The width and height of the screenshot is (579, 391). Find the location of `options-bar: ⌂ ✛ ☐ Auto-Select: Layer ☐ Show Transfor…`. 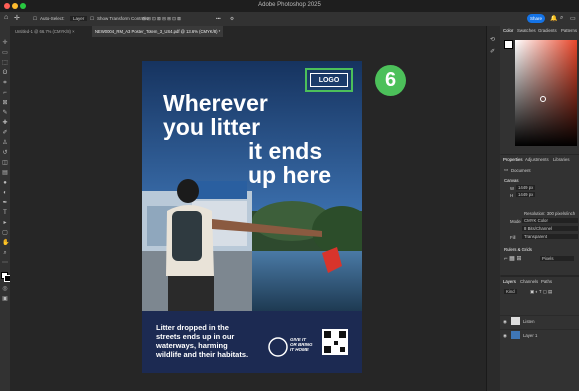

options-bar: ⌂ ✛ ☐ Auto-Select: Layer ☐ Show Transfor… is located at coordinates (289, 19).